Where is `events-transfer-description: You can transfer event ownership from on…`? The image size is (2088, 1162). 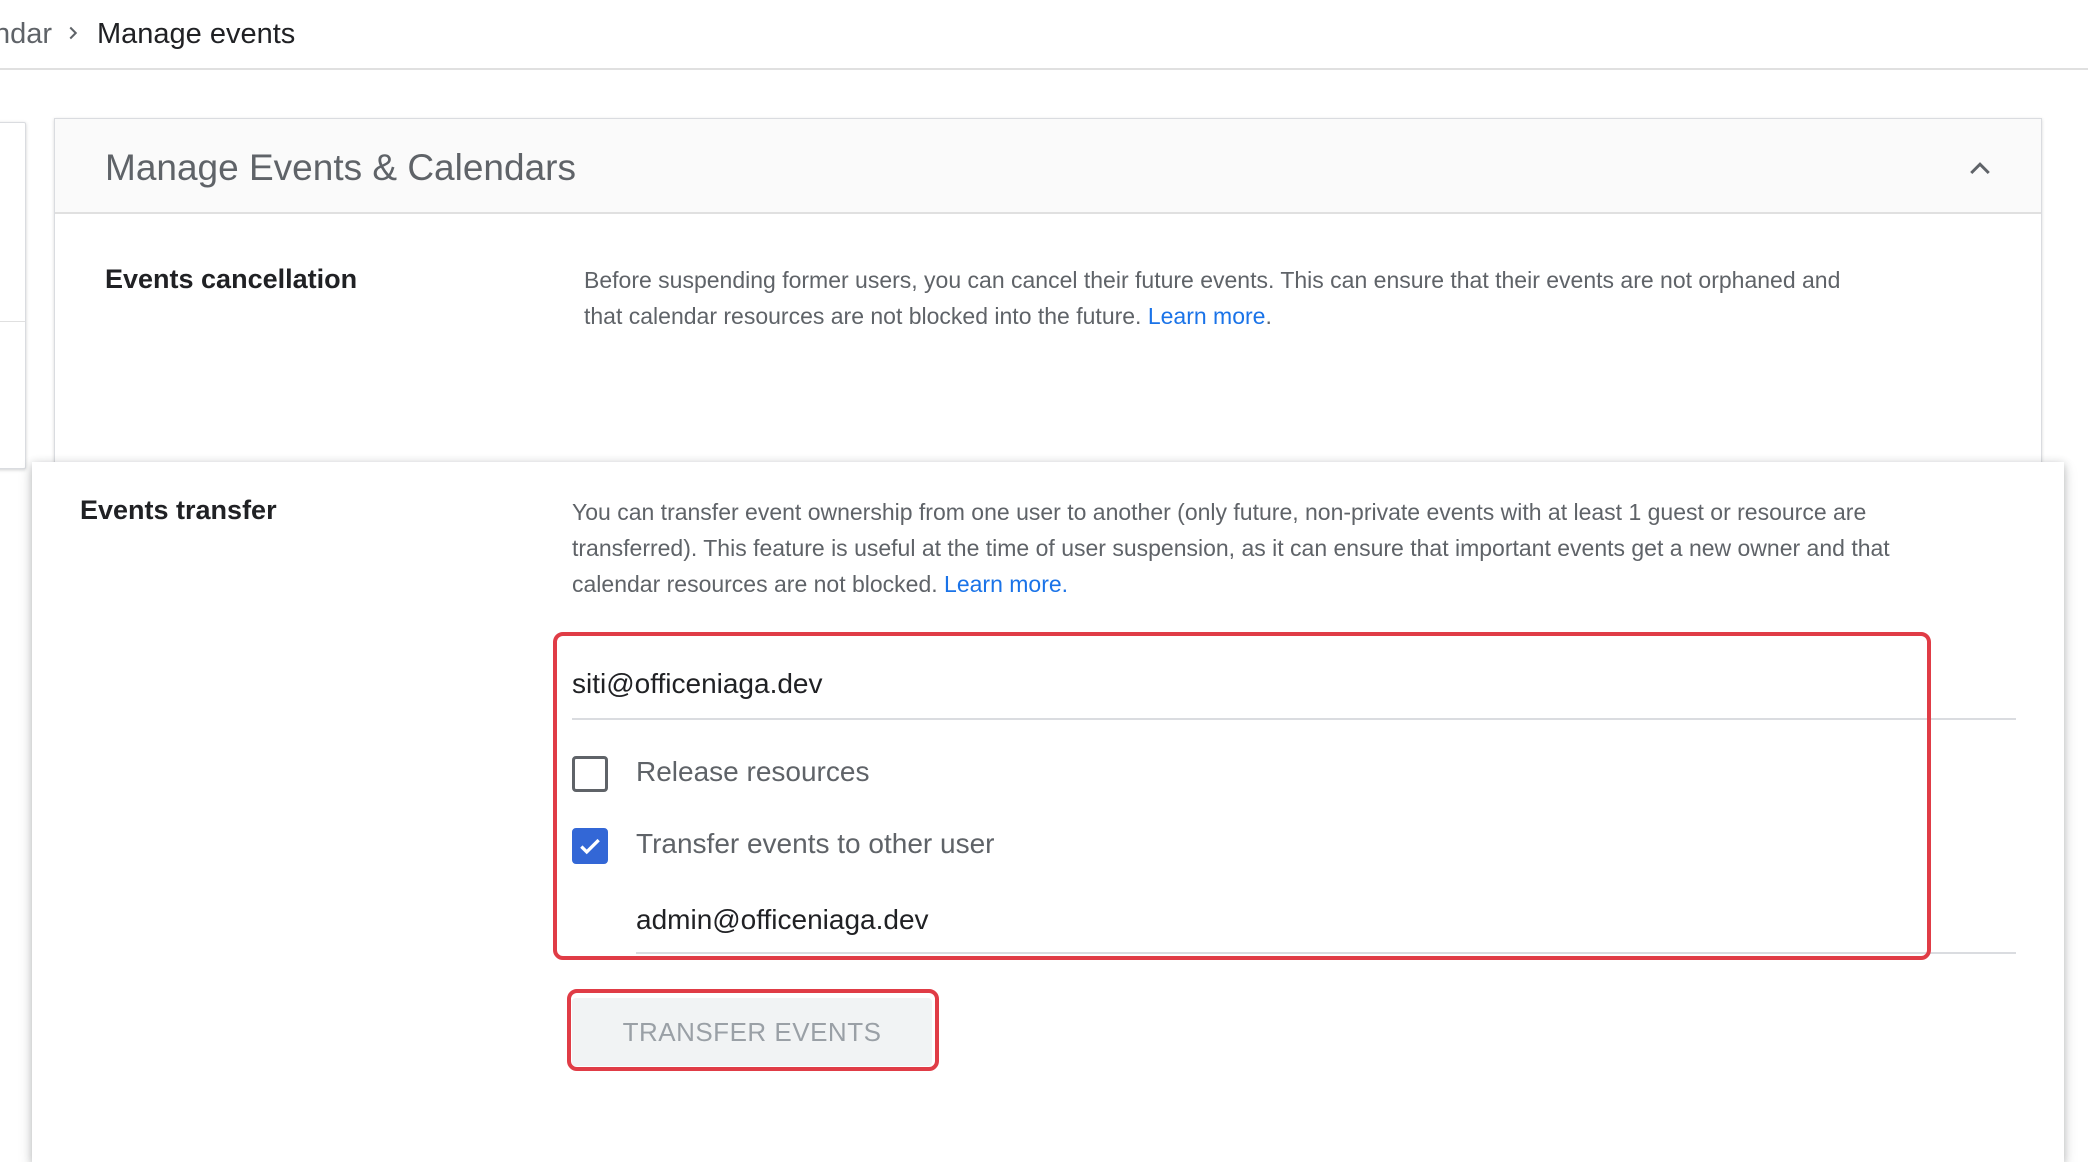
events-transfer-description: You can transfer event ownership from on… is located at coordinates (1307, 548).